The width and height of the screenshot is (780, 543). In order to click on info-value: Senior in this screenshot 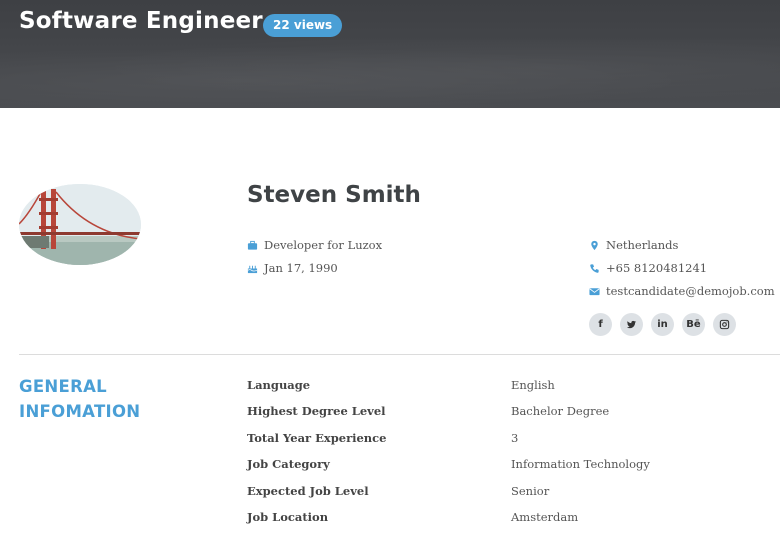, I will do `click(530, 491)`.